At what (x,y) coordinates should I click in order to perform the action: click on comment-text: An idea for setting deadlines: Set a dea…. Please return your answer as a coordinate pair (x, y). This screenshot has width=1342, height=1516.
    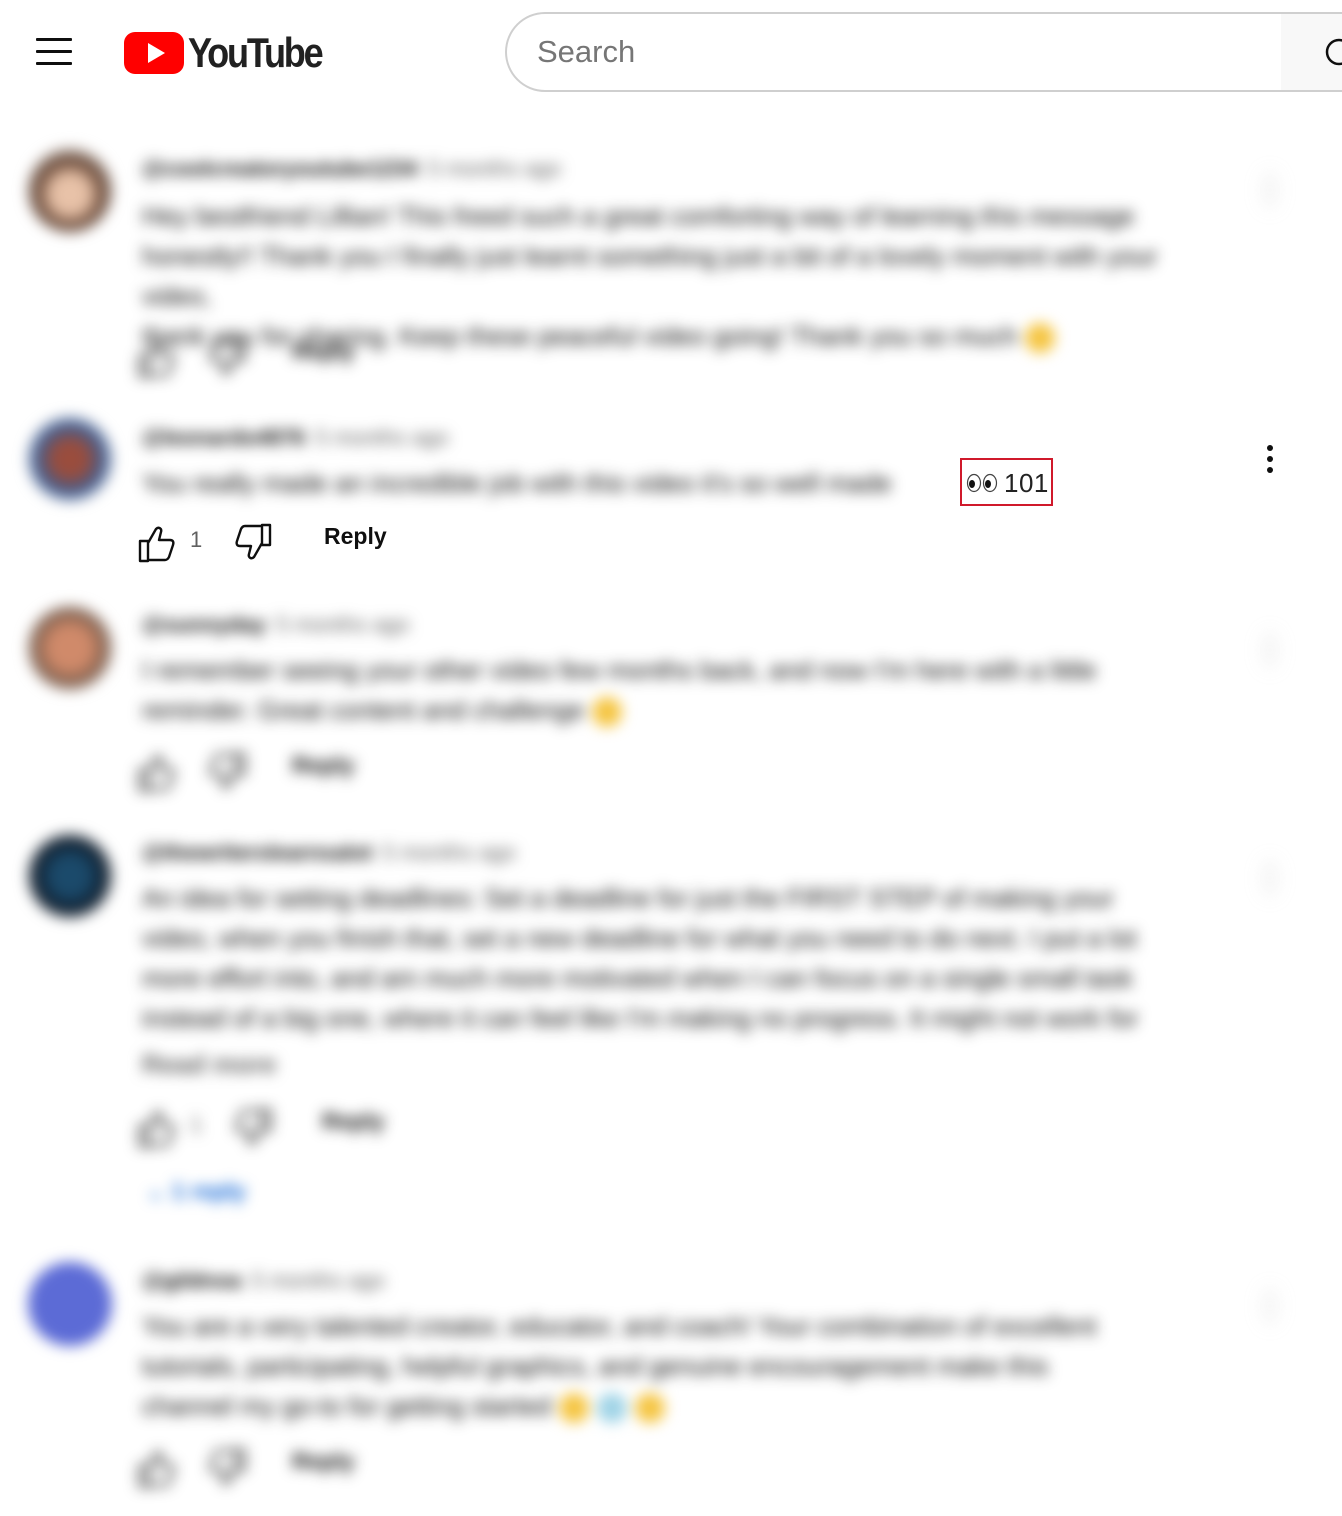
    Looking at the image, I should click on (687, 981).